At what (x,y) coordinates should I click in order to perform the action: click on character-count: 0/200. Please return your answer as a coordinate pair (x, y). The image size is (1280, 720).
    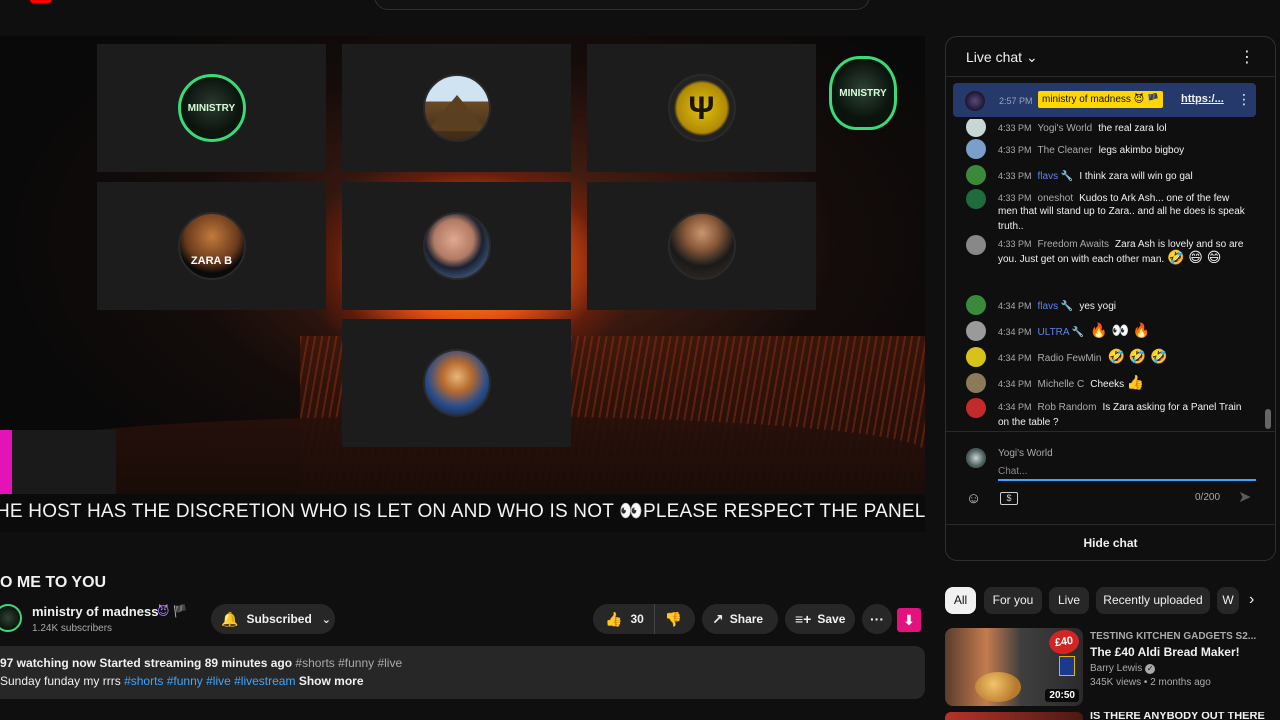
    Looking at the image, I should click on (1208, 497).